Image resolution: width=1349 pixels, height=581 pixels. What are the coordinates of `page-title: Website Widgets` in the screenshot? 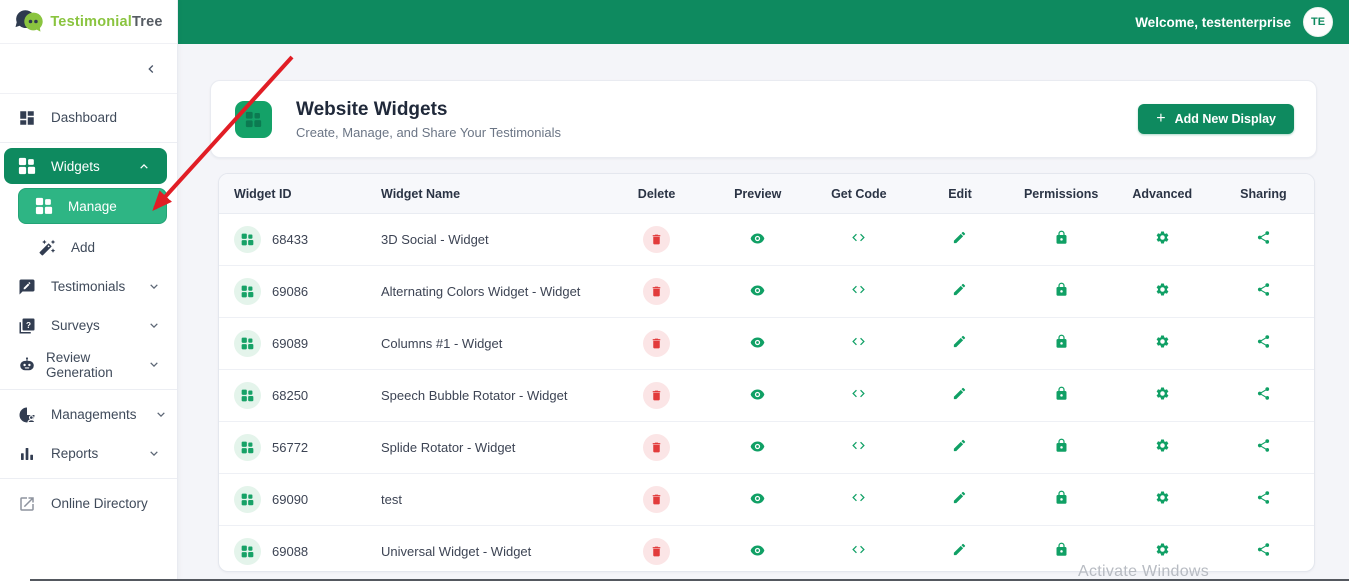 It's located at (372, 110).